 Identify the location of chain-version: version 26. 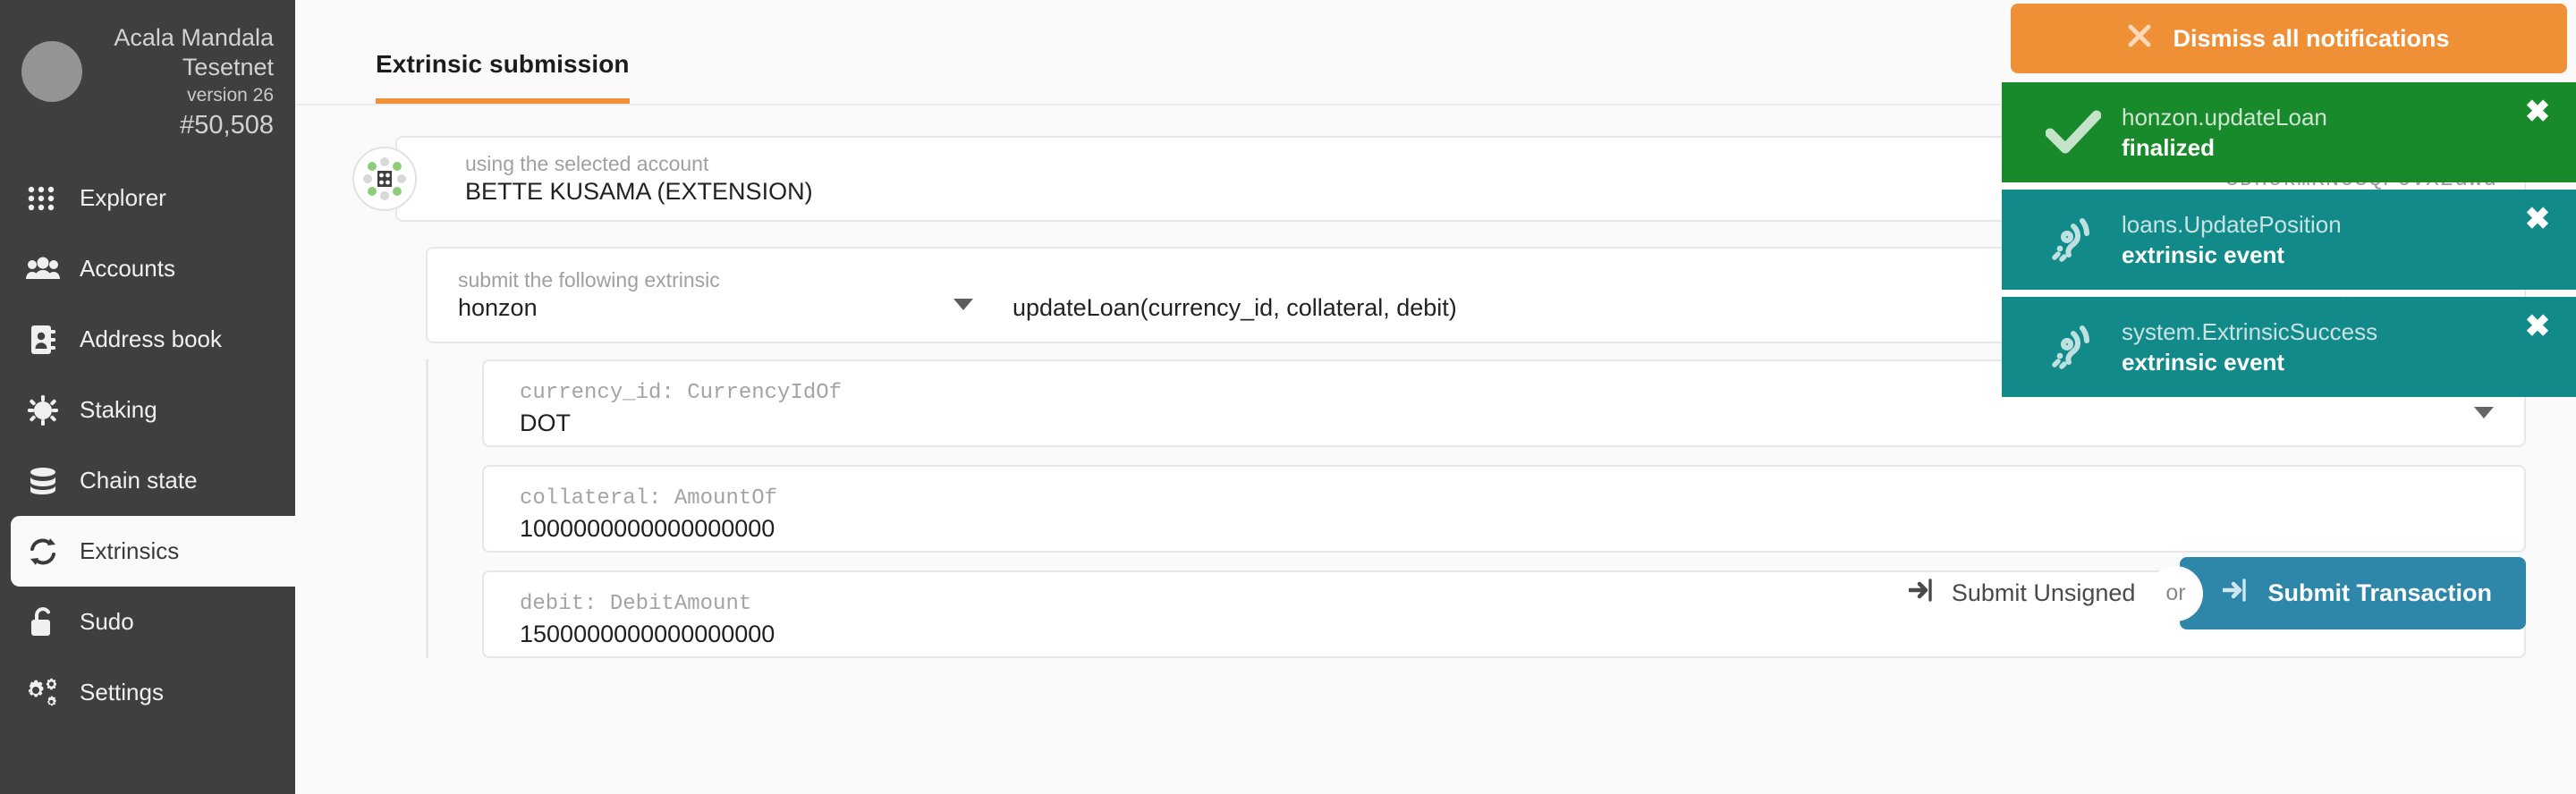
(230, 95).